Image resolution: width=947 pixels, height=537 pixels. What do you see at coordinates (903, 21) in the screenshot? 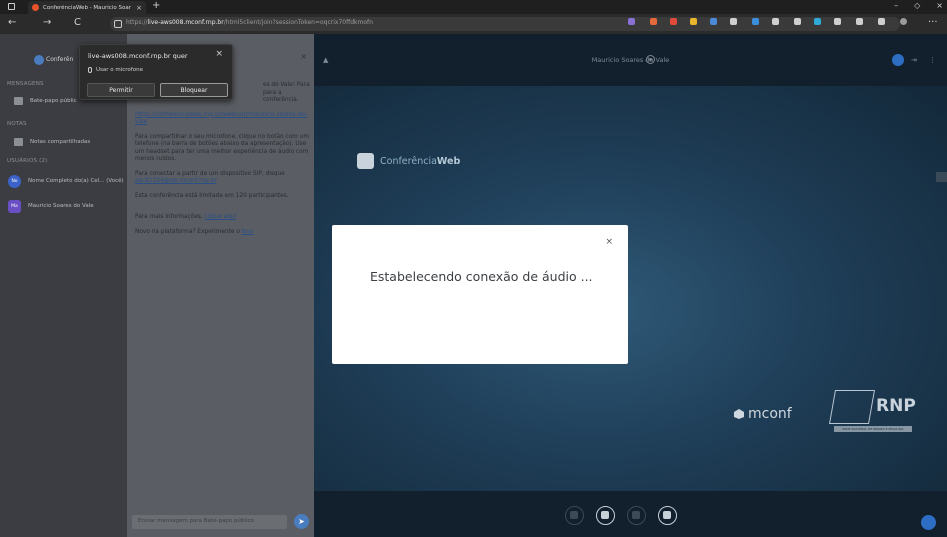
I see `profile-avatar` at bounding box center [903, 21].